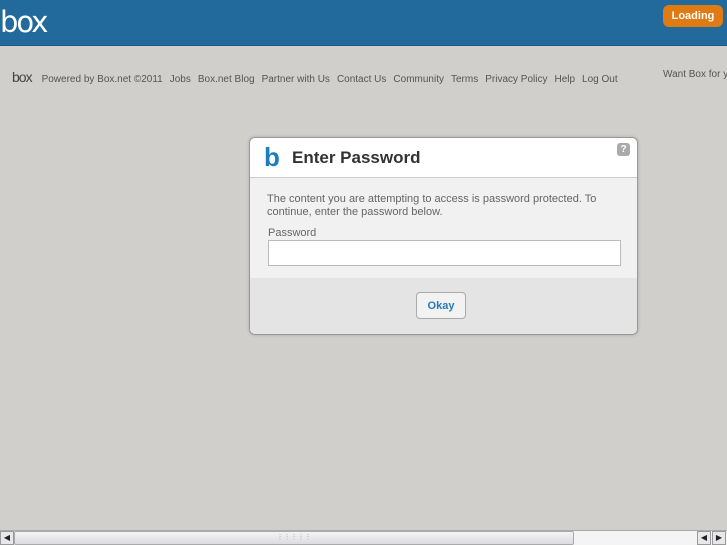 The image size is (727, 545). Describe the element at coordinates (600, 79) in the screenshot. I see `link-logout: Log Out` at that location.